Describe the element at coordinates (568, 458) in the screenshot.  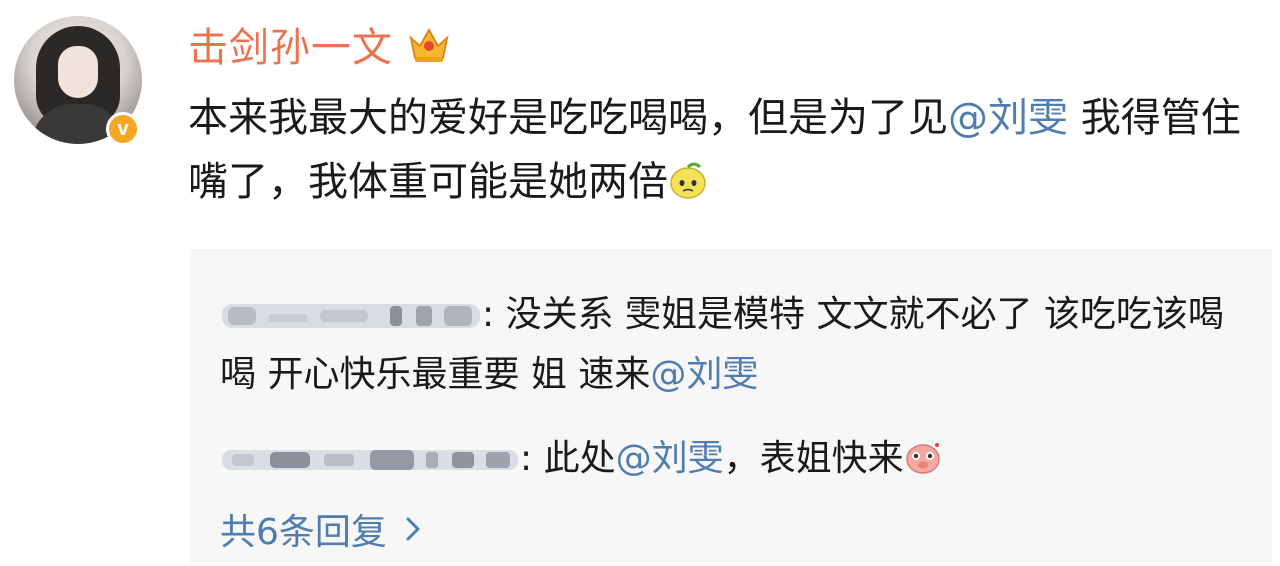
I see `reply-text: : 此处` at that location.